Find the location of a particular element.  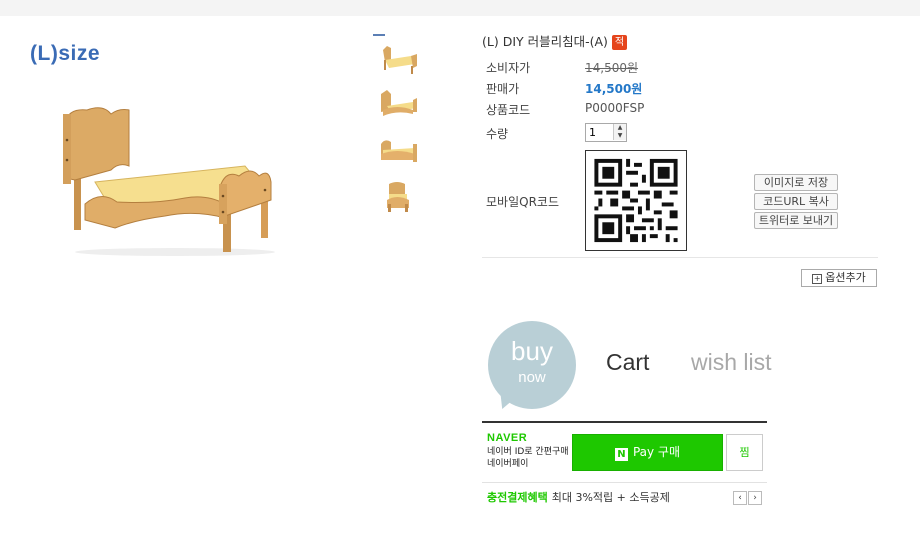

wish-list-button: wish list is located at coordinates (731, 362).